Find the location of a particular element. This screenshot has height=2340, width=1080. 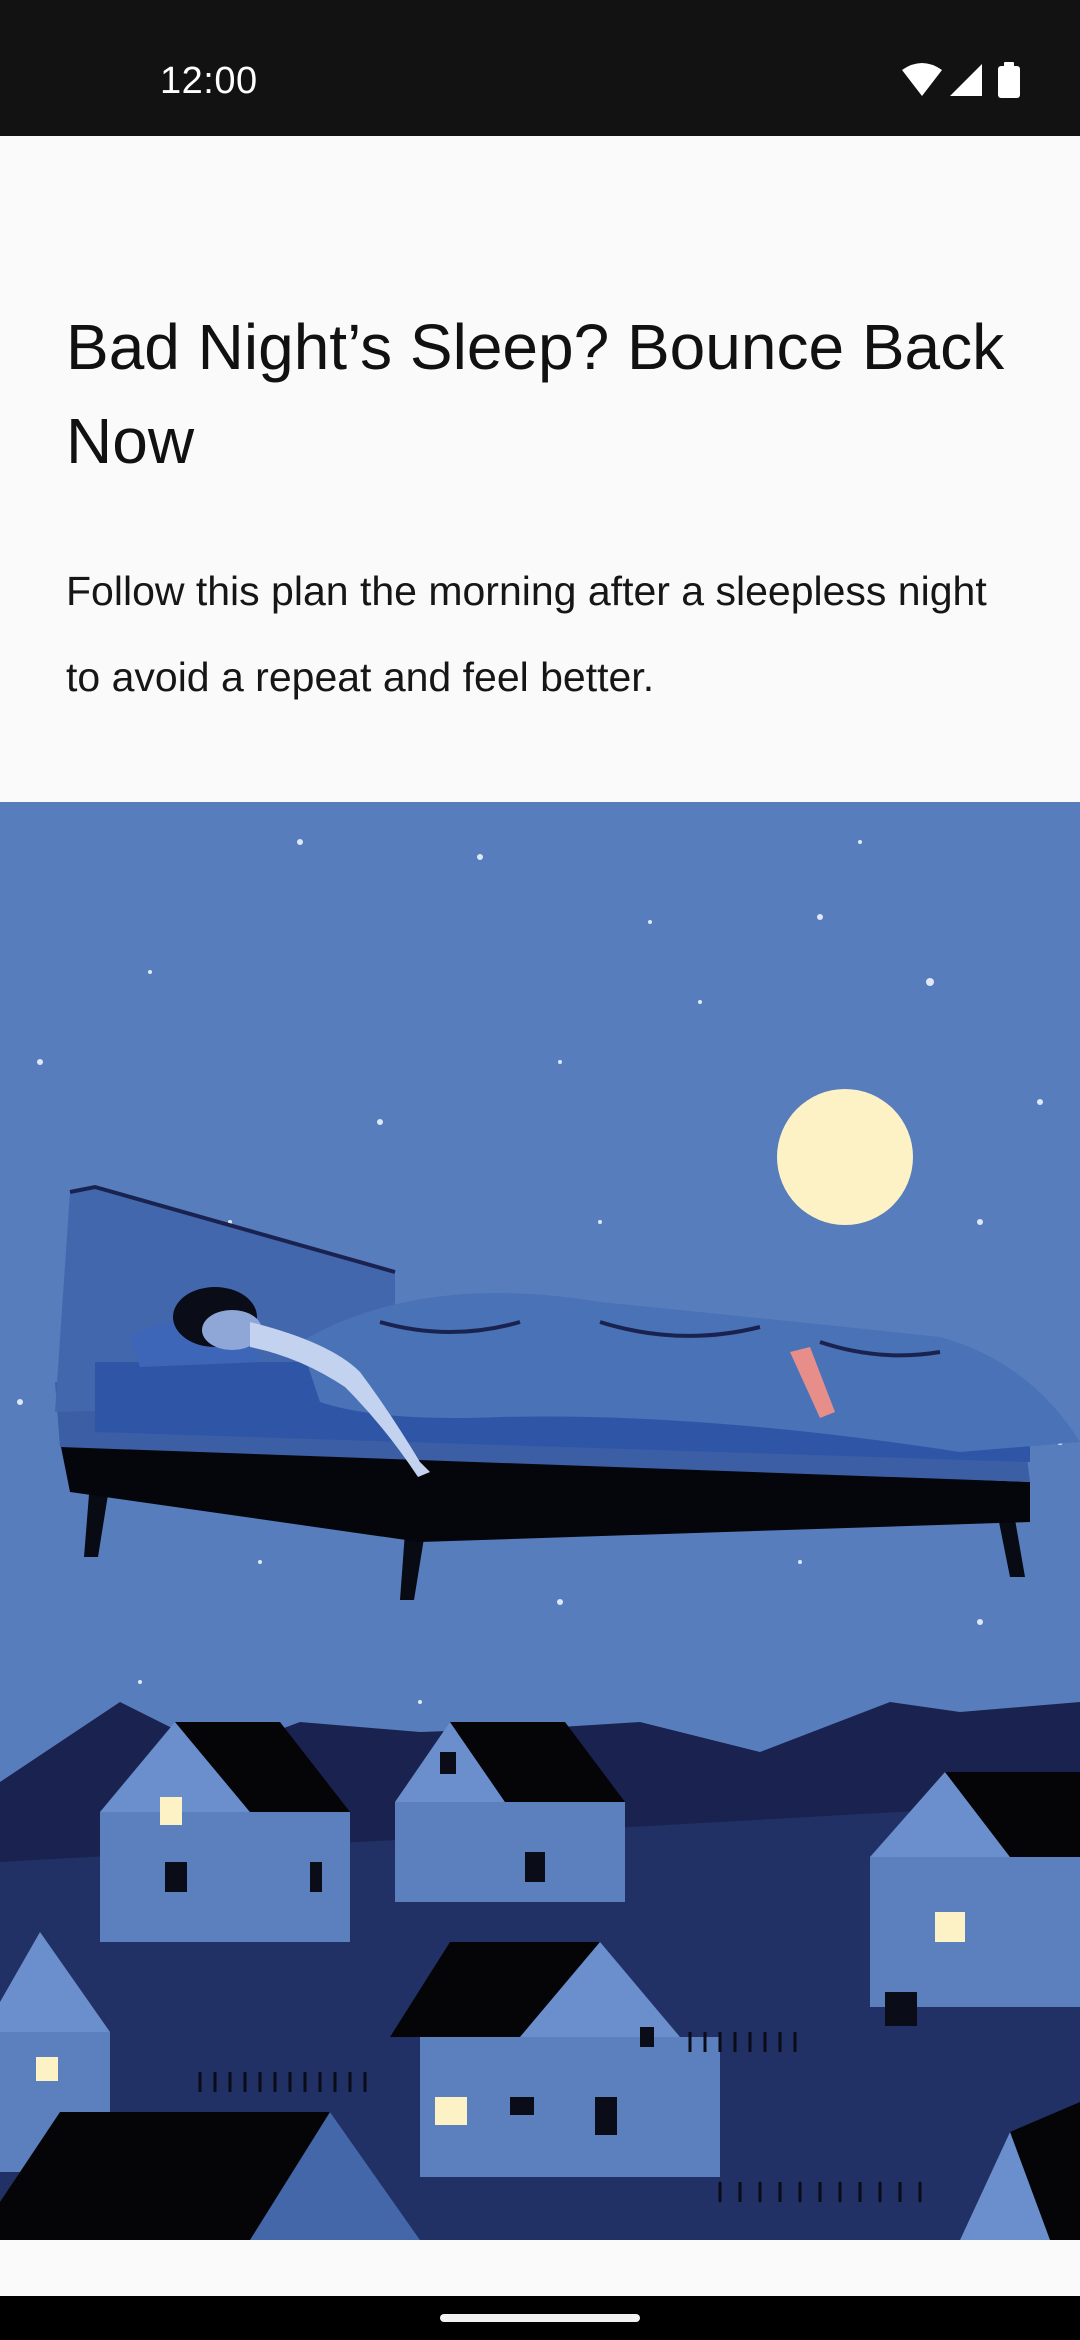

cell-signal-icon is located at coordinates (966, 80).